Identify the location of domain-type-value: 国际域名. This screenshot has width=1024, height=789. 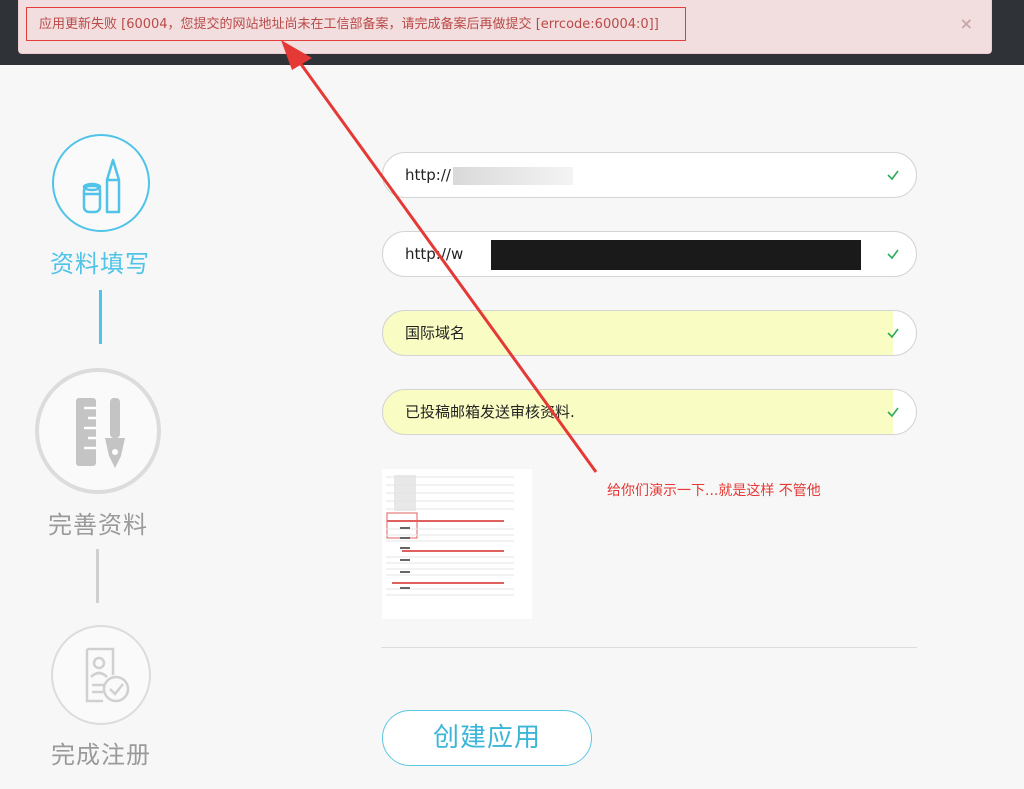
(435, 333).